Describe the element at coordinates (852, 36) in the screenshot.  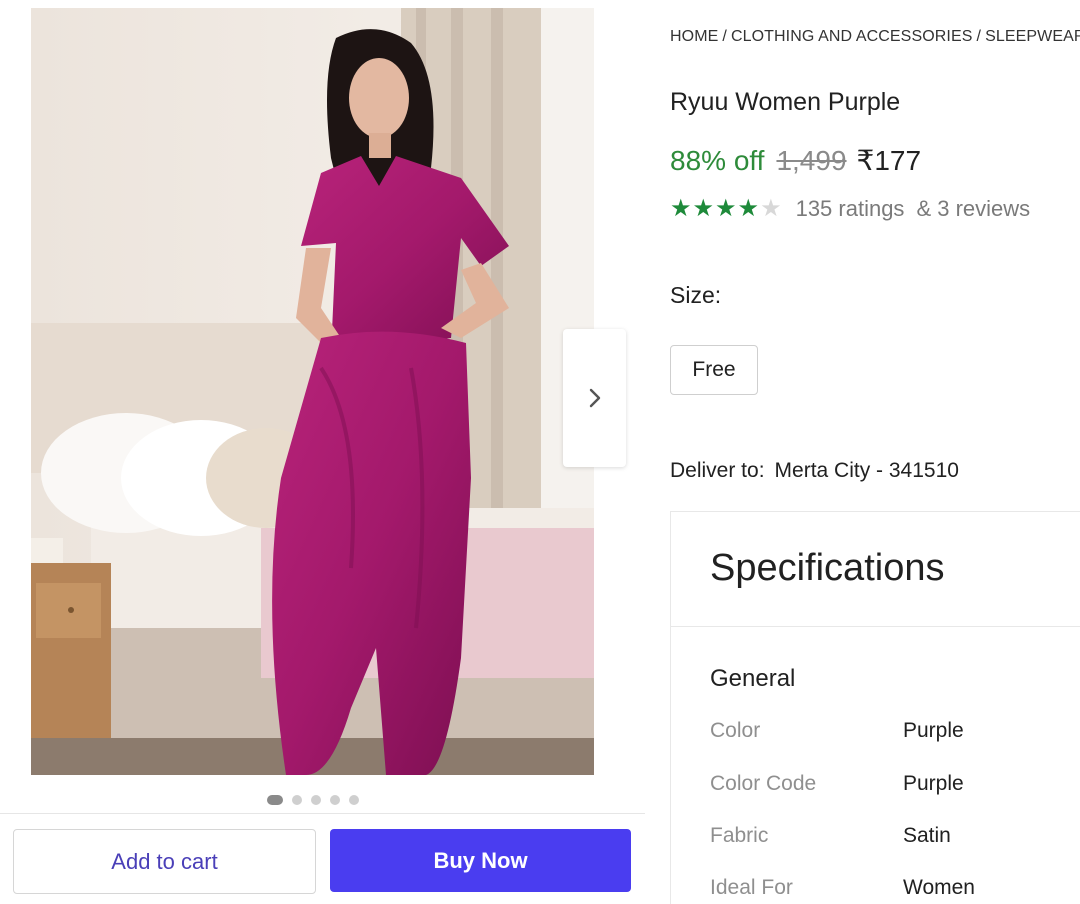
I see `breadcrumb-clothing: CLOTHING AND ACCESSORIES` at that location.